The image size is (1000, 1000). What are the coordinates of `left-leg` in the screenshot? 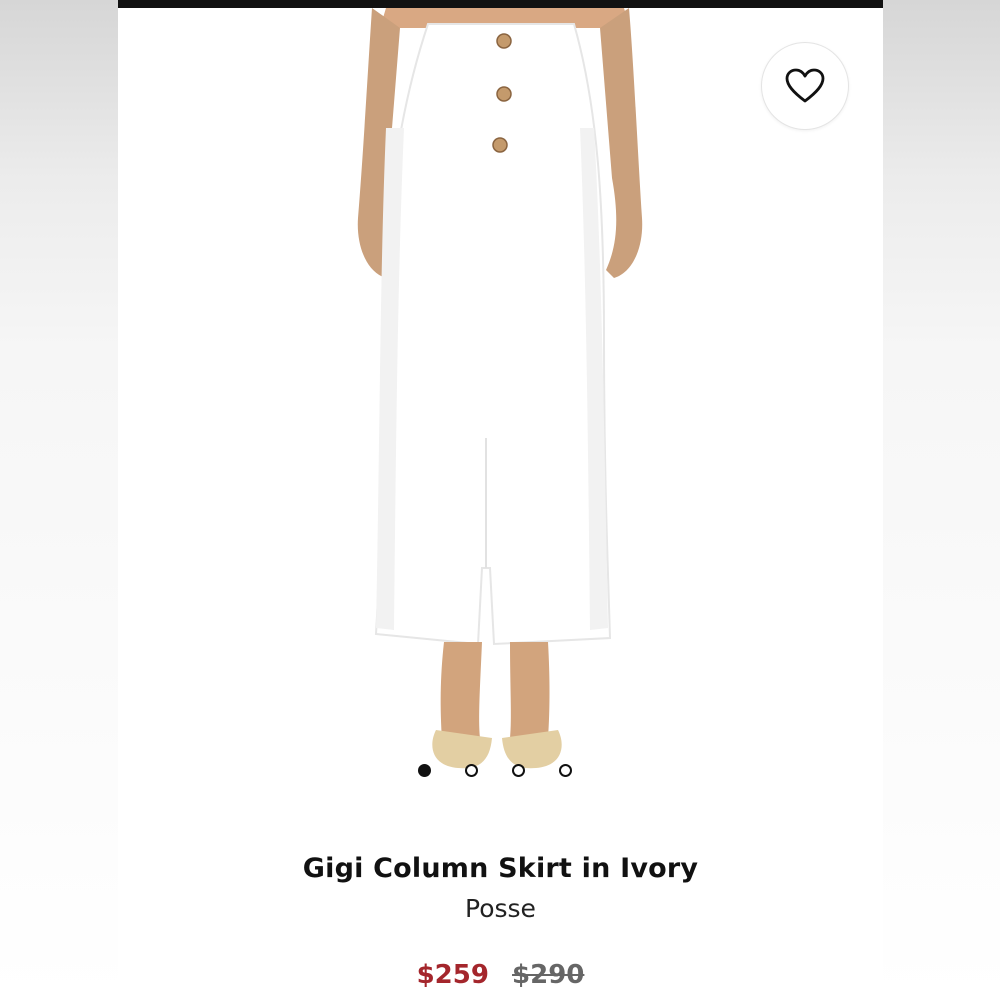 It's located at (461, 691).